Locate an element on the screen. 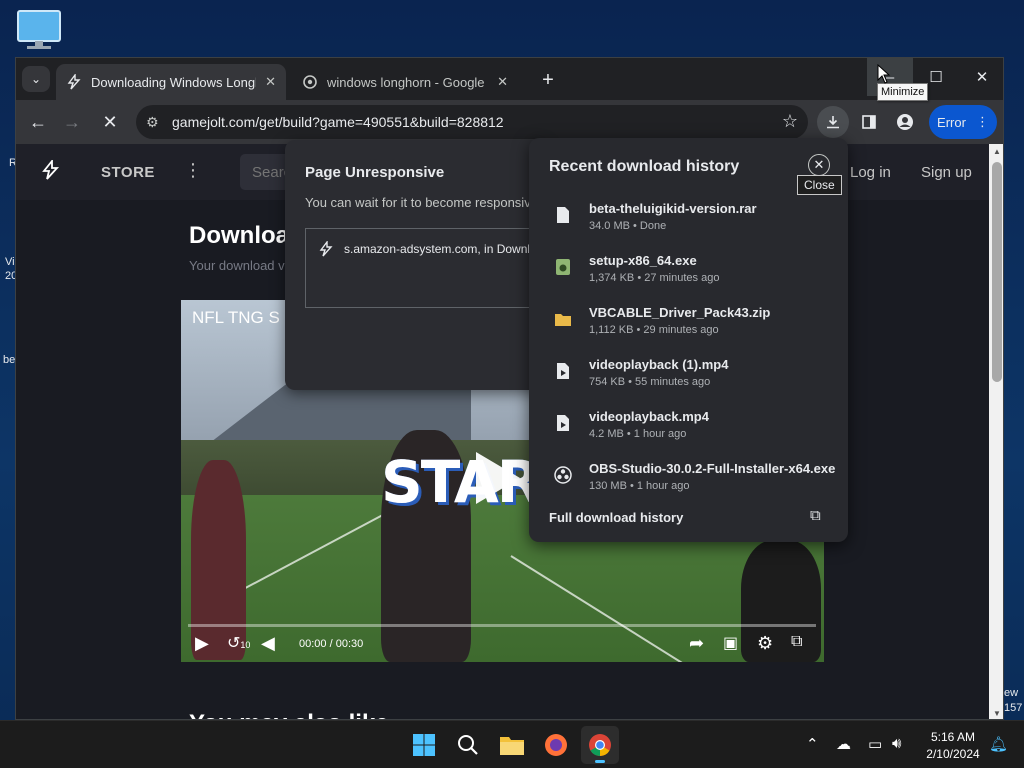 Image resolution: width=1024 pixels, height=768 pixels. unresponsive-pages-list: s.amazon-adsystem.com, in Downl is located at coordinates (426, 268).